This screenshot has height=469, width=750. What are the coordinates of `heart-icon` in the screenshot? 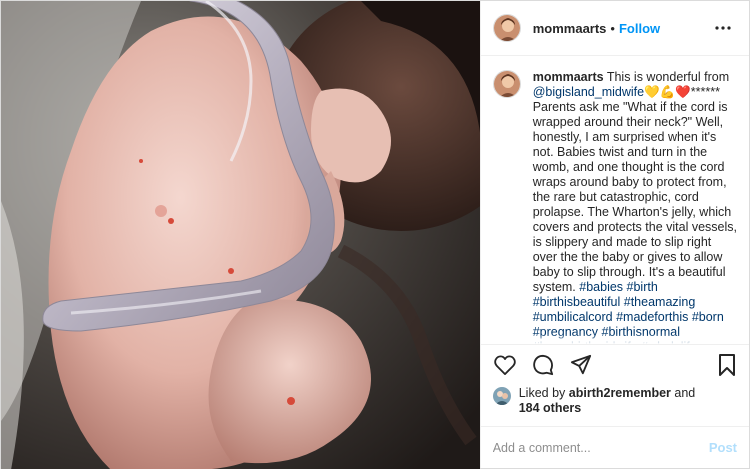 It's located at (505, 365).